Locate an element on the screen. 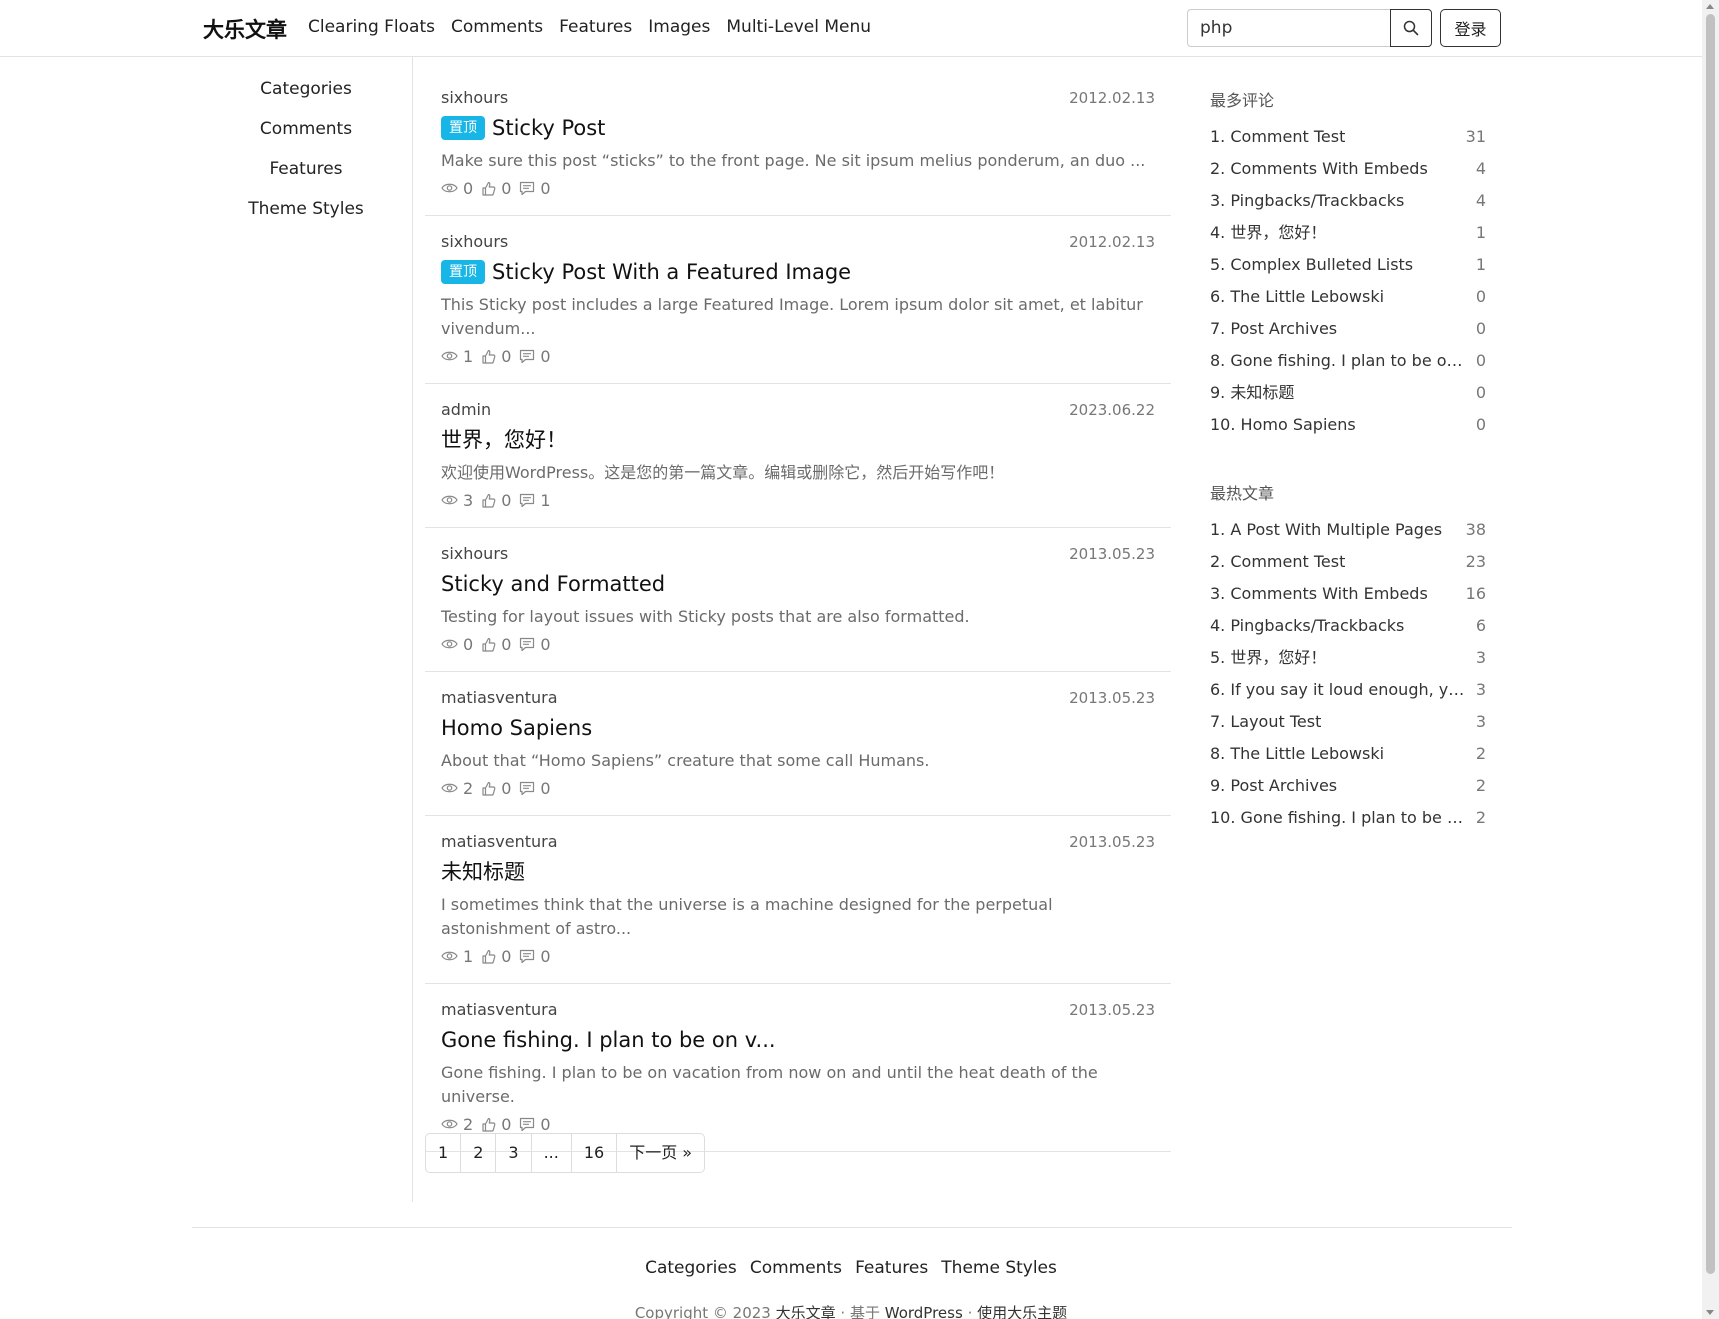 This screenshot has width=1719, height=1319. ranked-item: 5. 世界，您好！ 3 is located at coordinates (1348, 658).